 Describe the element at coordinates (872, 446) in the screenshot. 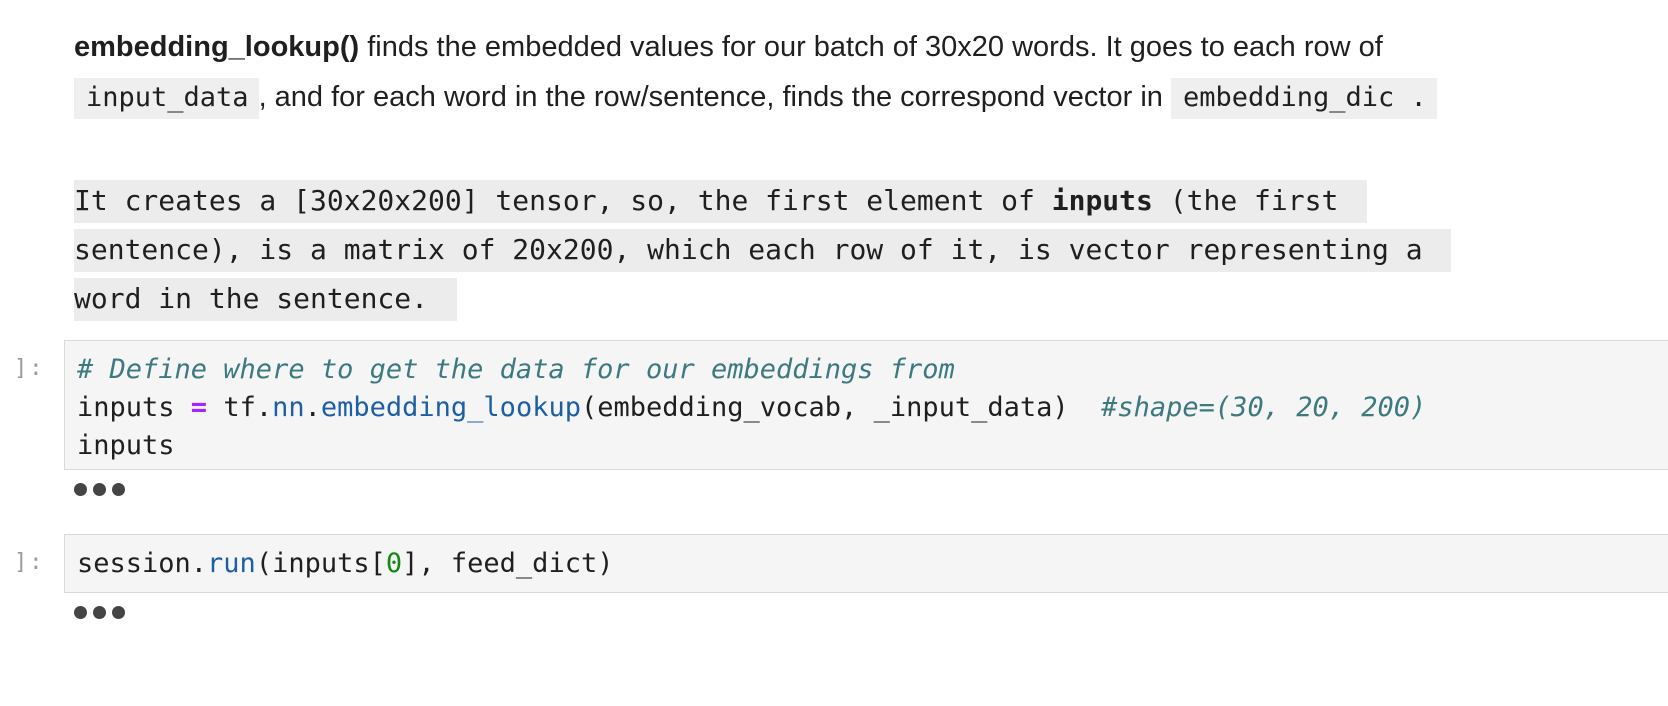

I see `code-line: inputs` at that location.